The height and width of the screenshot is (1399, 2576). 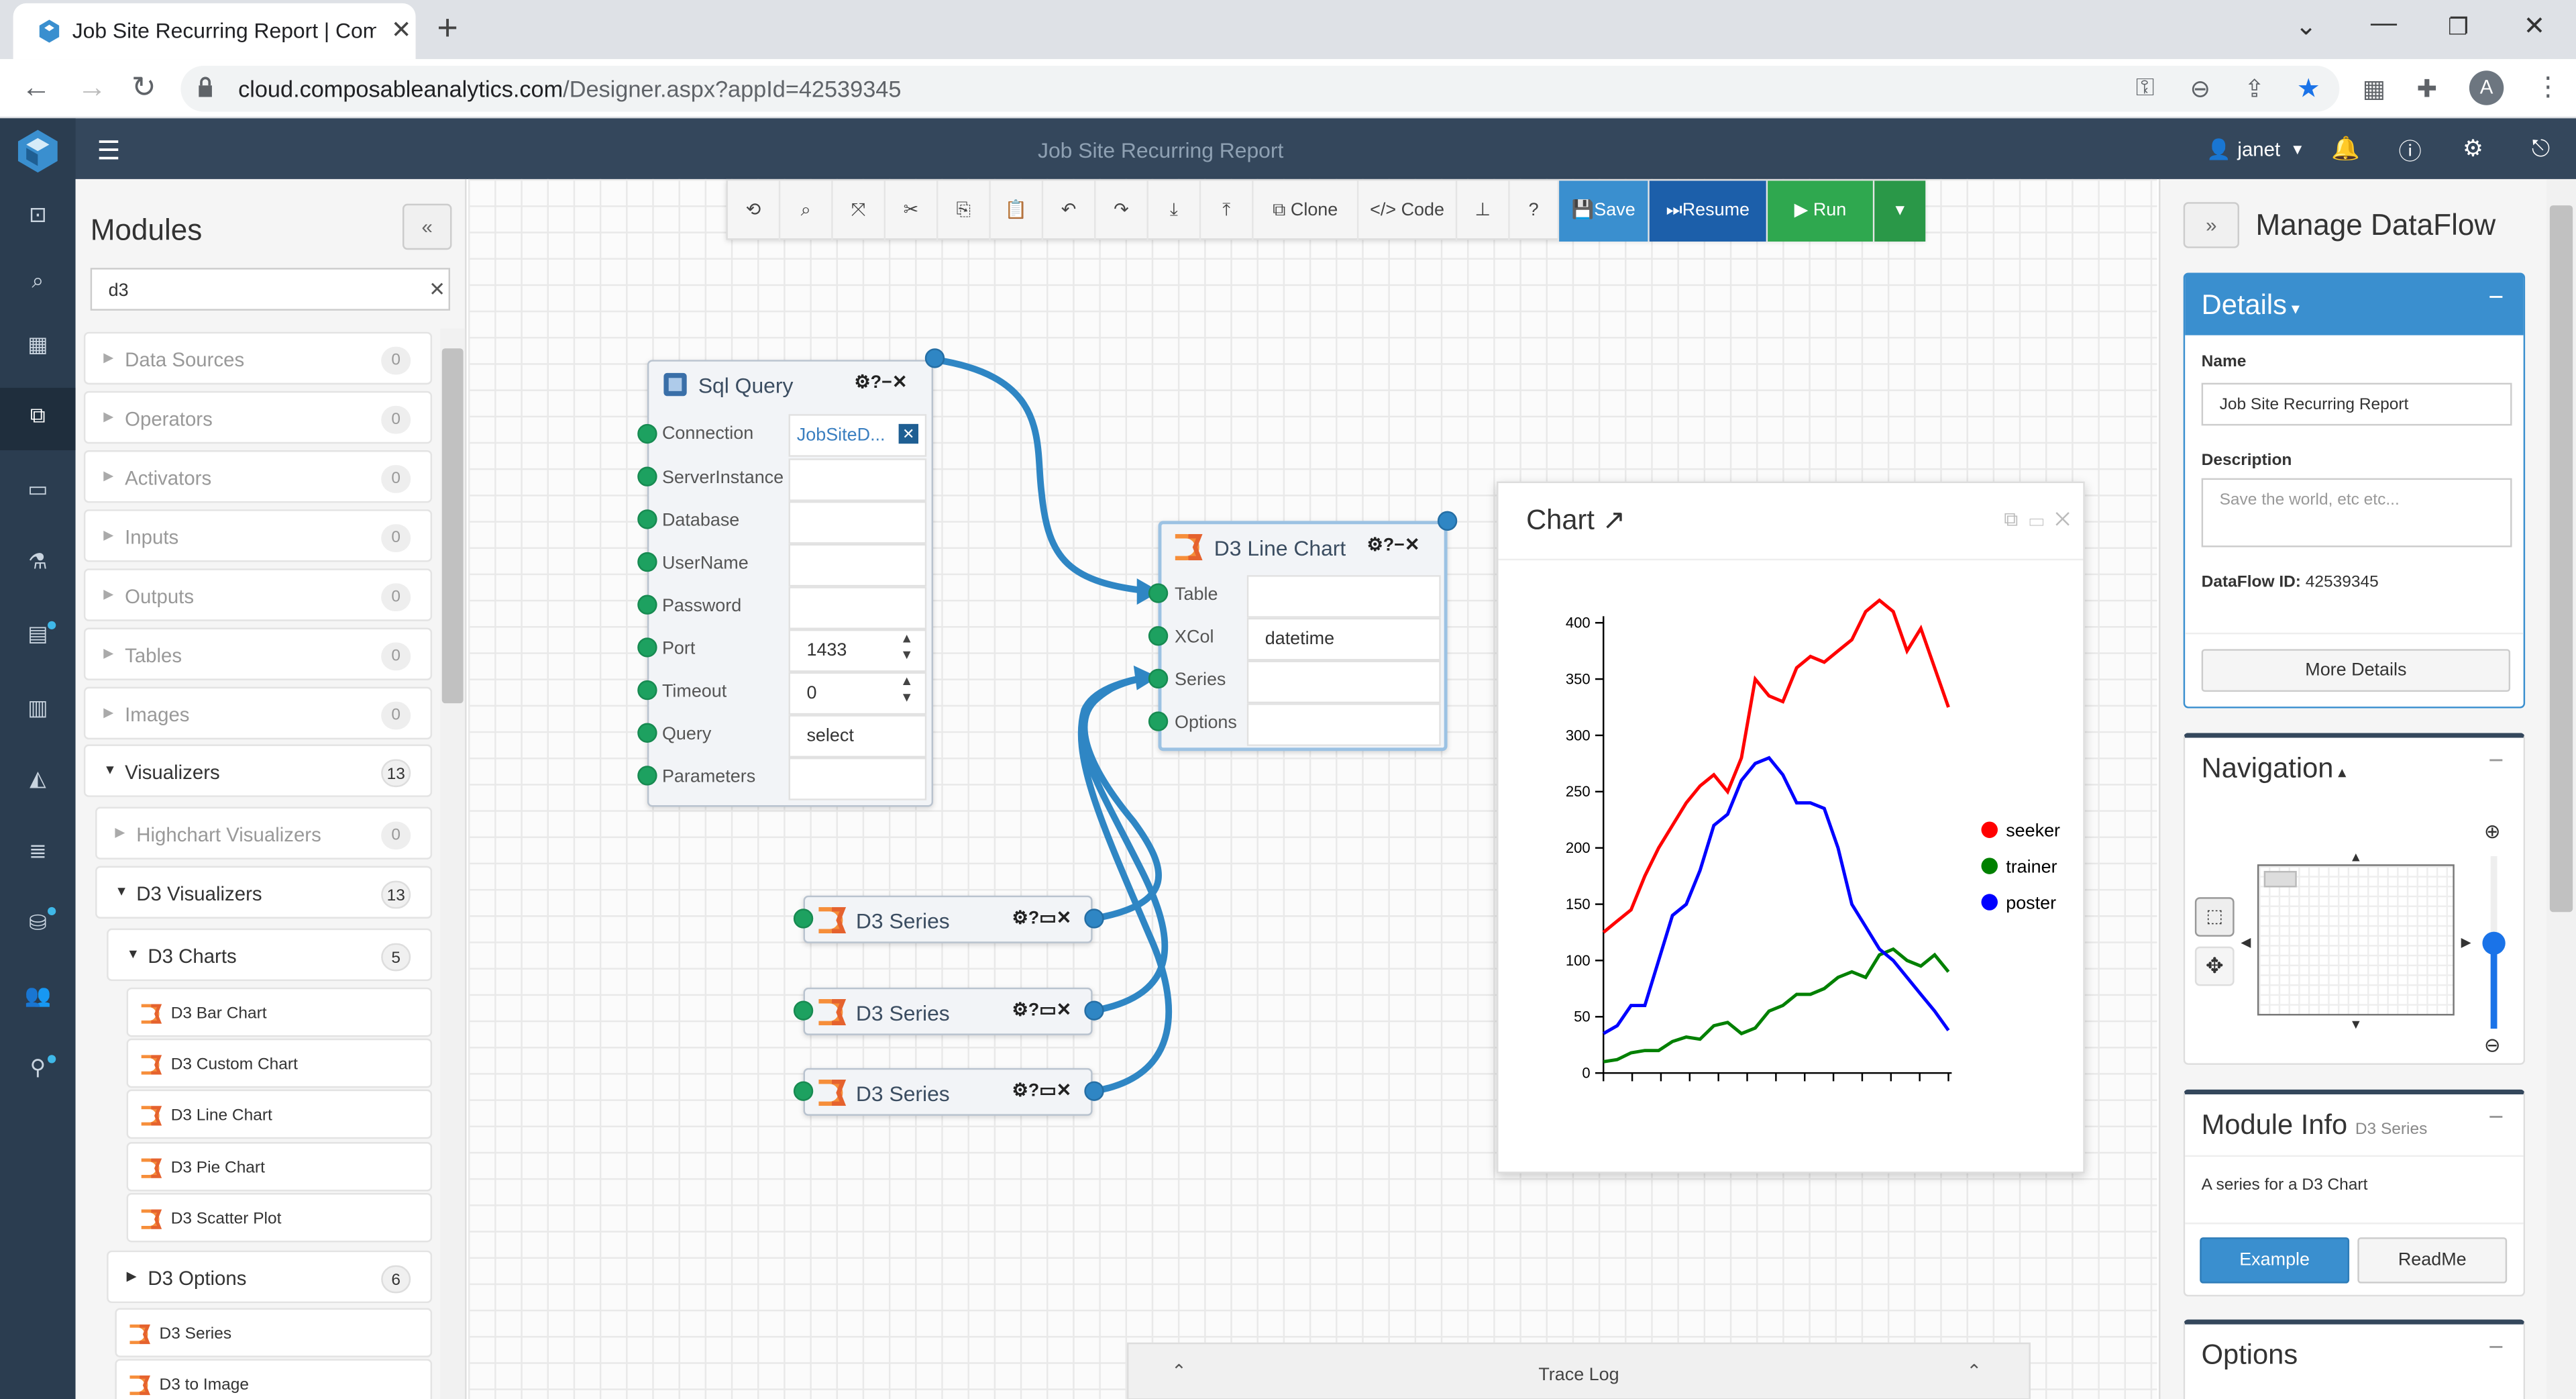 What do you see at coordinates (2432, 1260) in the screenshot?
I see `readme-button: ReadMe` at bounding box center [2432, 1260].